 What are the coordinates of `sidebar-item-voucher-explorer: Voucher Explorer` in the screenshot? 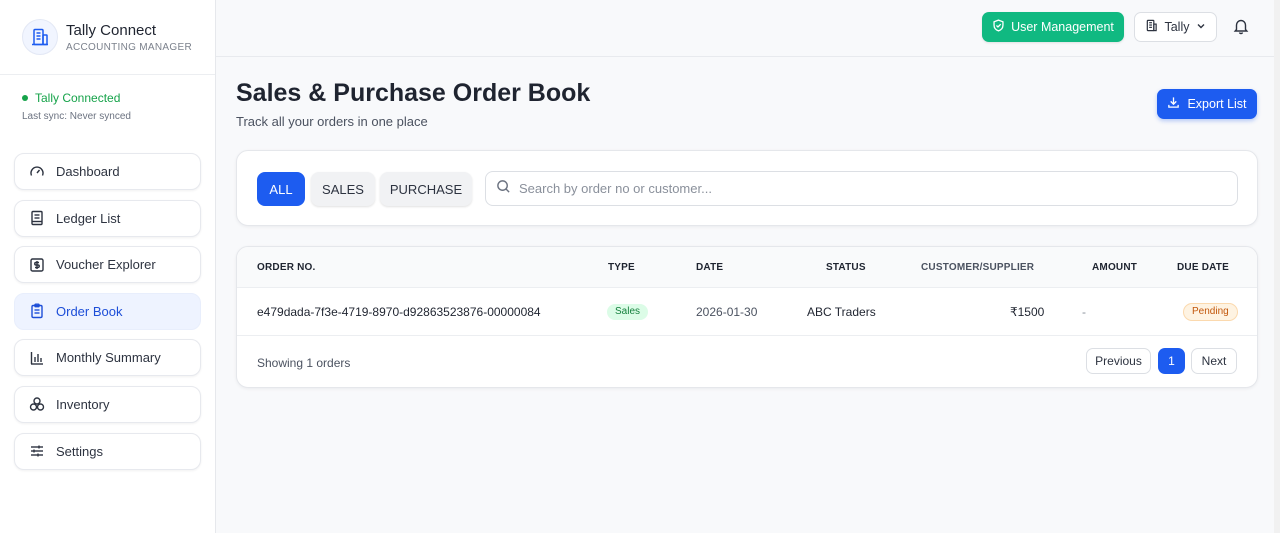 It's located at (107, 265).